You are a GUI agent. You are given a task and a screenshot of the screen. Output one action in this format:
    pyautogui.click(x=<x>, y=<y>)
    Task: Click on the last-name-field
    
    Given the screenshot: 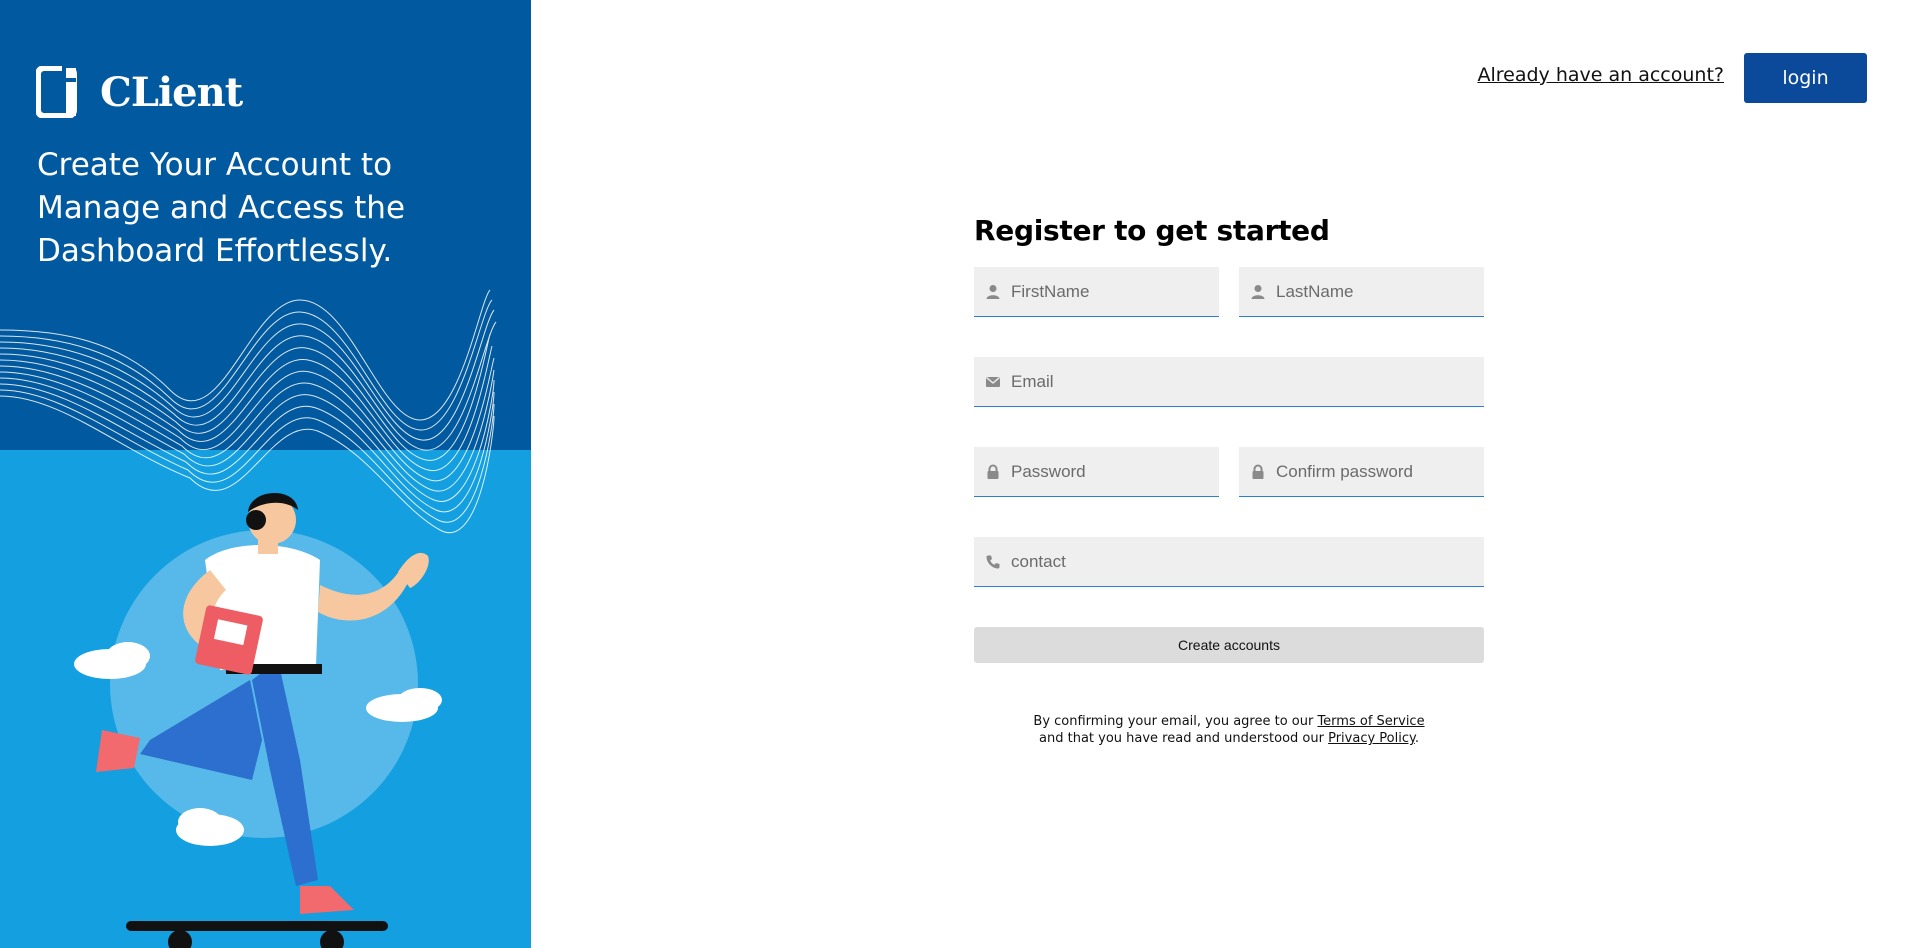 What is the action you would take?
    pyautogui.click(x=1361, y=292)
    